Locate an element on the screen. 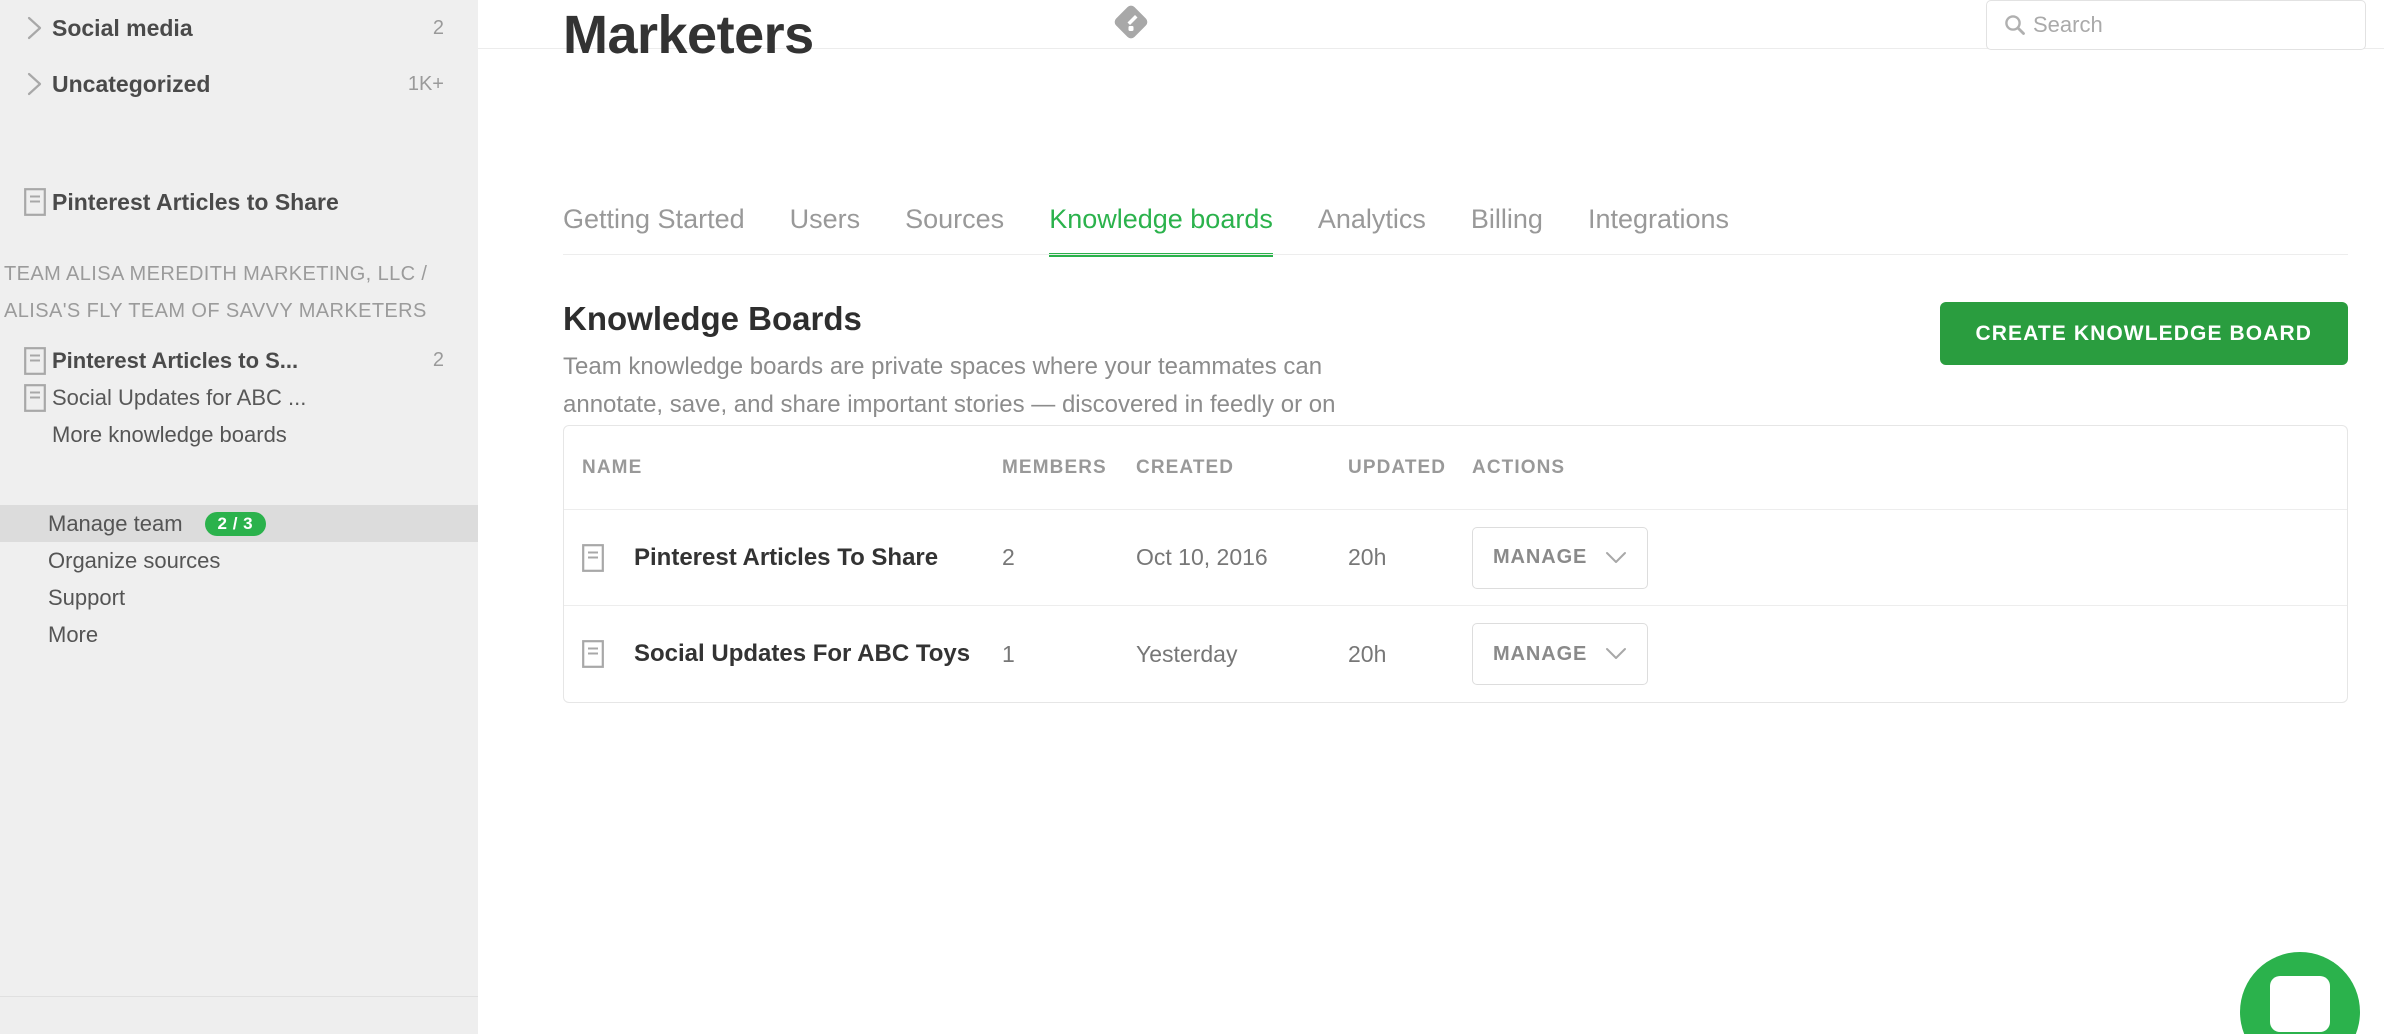 The image size is (2384, 1034). board-created-date: Oct 10, 2016 is located at coordinates (1202, 557).